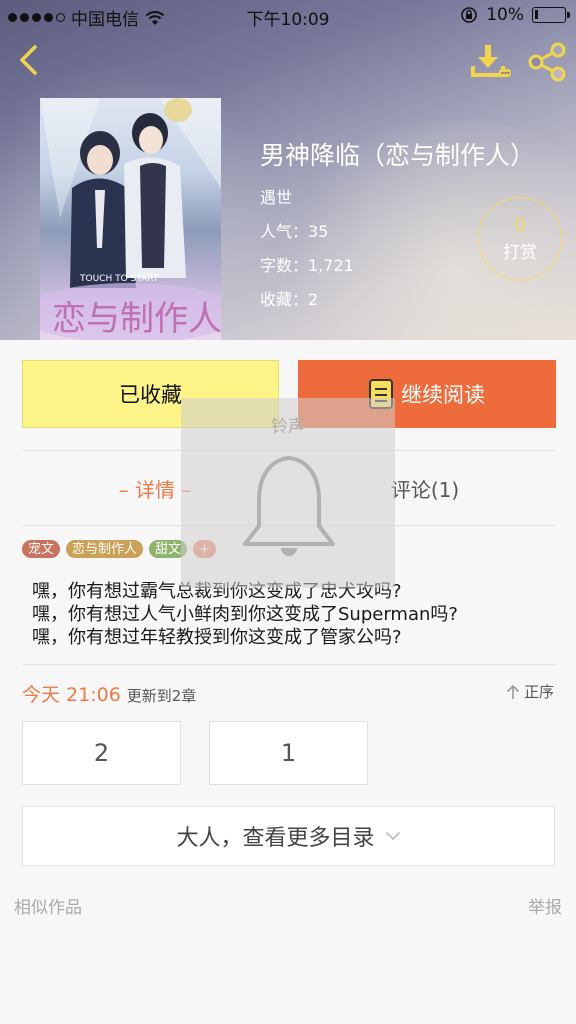 Image resolution: width=576 pixels, height=1024 pixels. Describe the element at coordinates (520, 253) in the screenshot. I see `reward-label: 打赏` at that location.